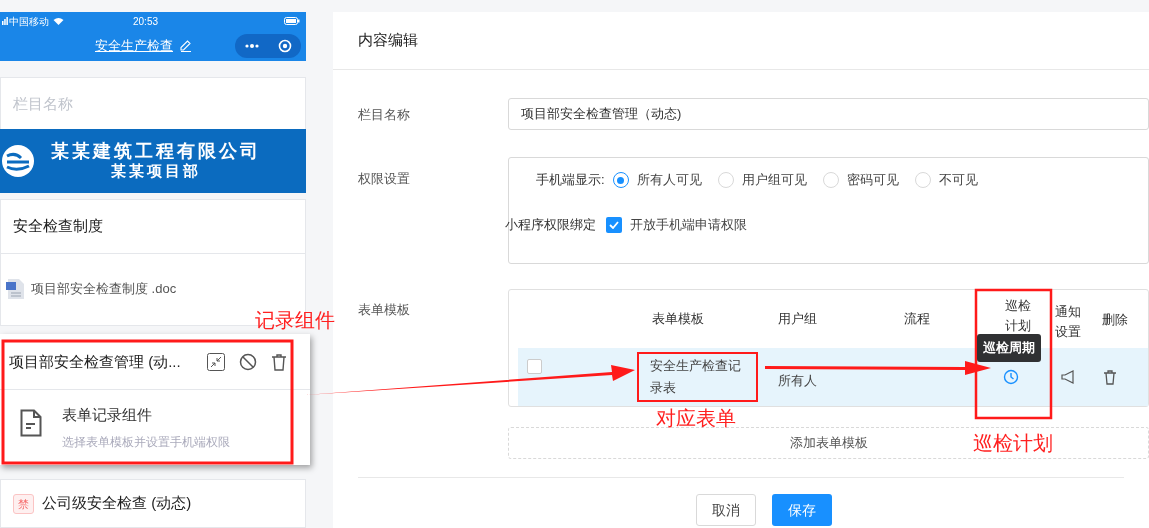  I want to click on wifi-icon, so click(58, 21).